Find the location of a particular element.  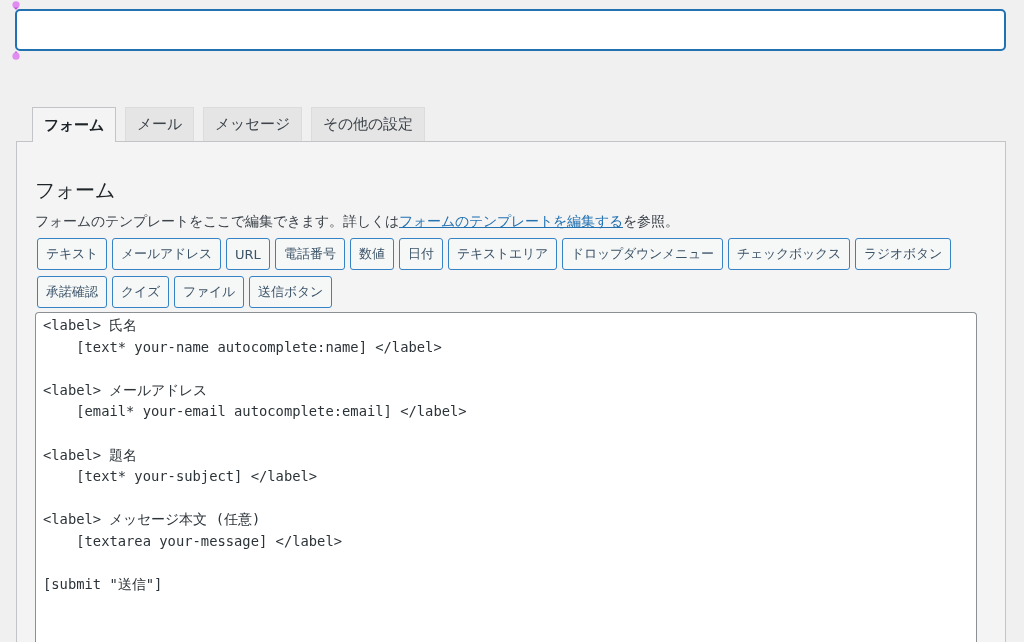

tag-button: 日付 is located at coordinates (420, 254).